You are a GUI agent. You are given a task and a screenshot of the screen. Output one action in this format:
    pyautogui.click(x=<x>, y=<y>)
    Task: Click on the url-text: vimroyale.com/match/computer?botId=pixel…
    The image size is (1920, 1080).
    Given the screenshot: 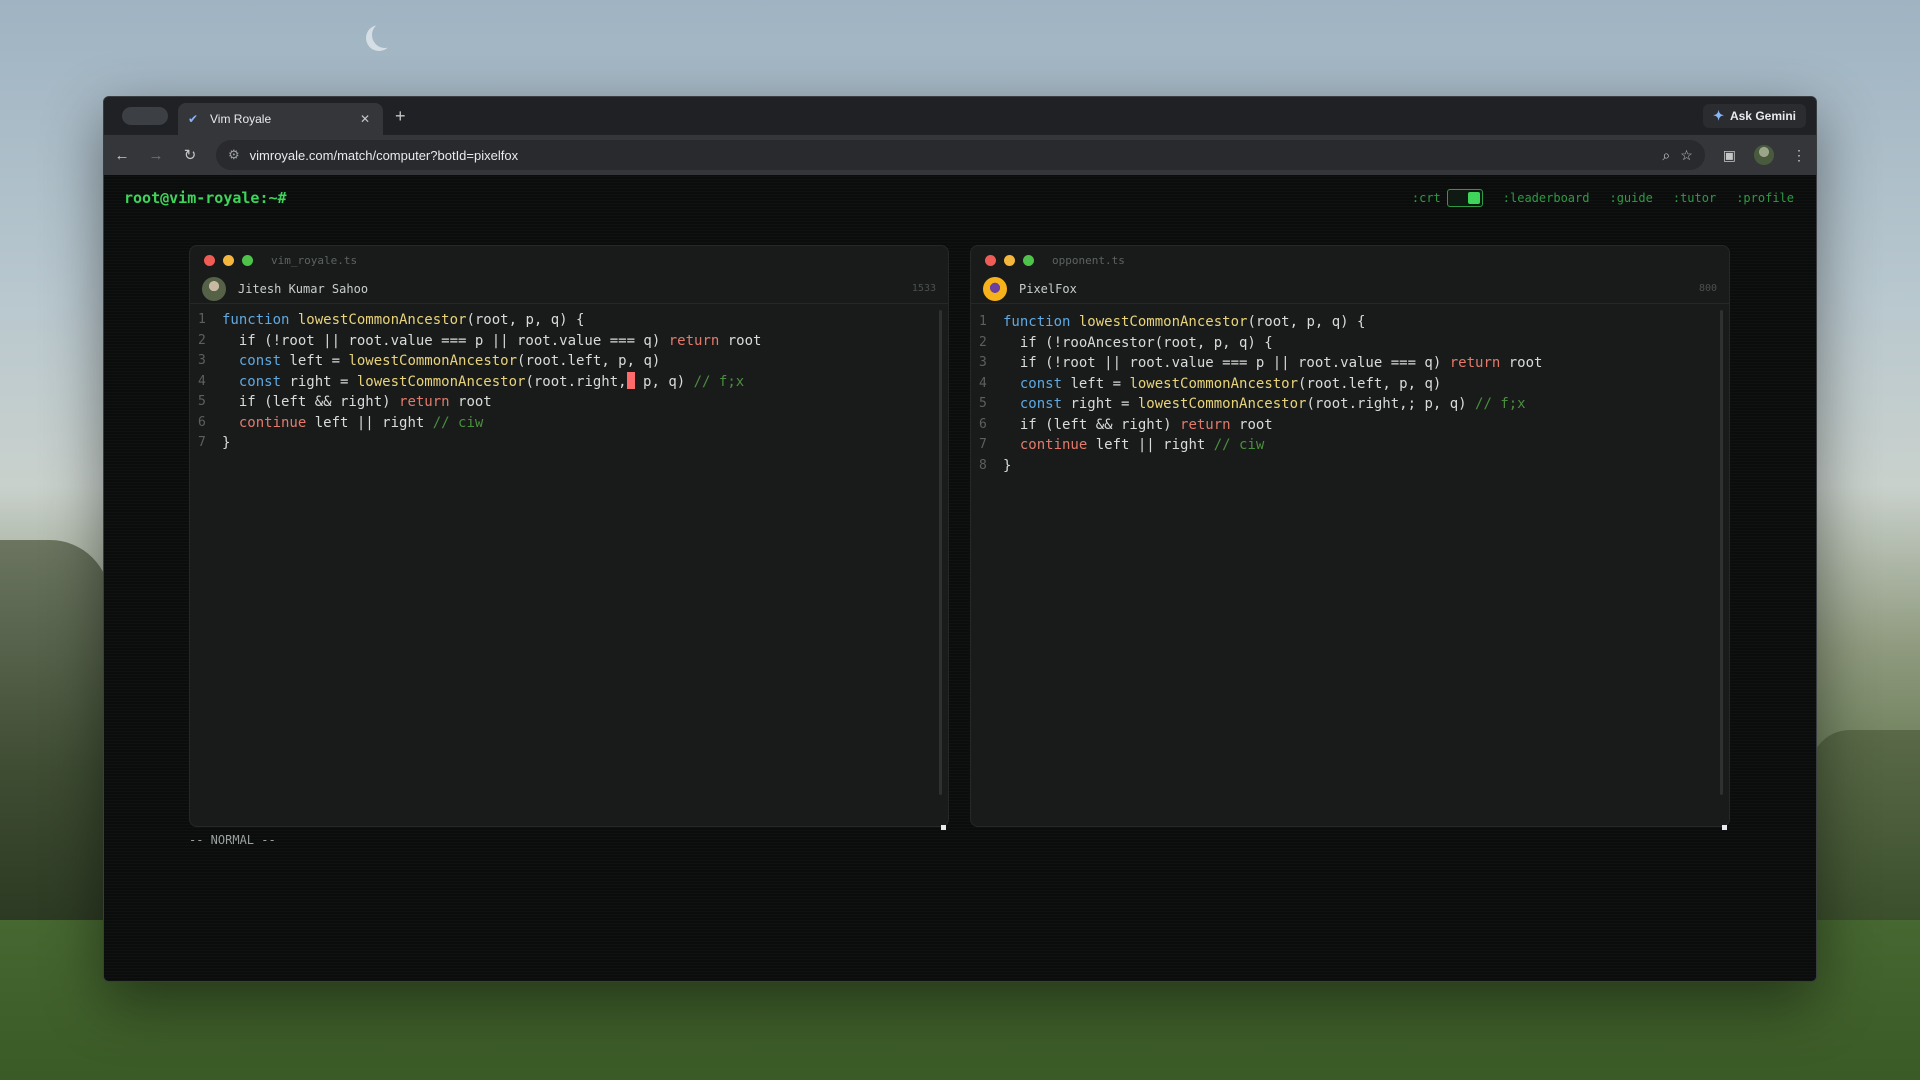 What is the action you would take?
    pyautogui.click(x=951, y=155)
    